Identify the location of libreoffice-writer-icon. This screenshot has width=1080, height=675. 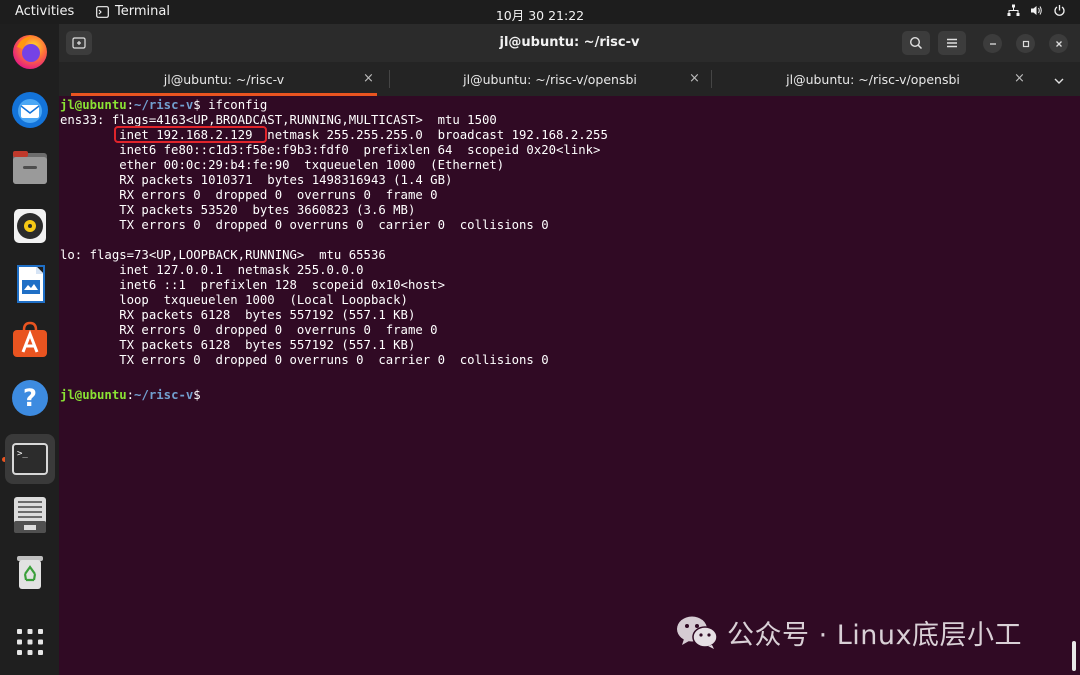
(31, 284).